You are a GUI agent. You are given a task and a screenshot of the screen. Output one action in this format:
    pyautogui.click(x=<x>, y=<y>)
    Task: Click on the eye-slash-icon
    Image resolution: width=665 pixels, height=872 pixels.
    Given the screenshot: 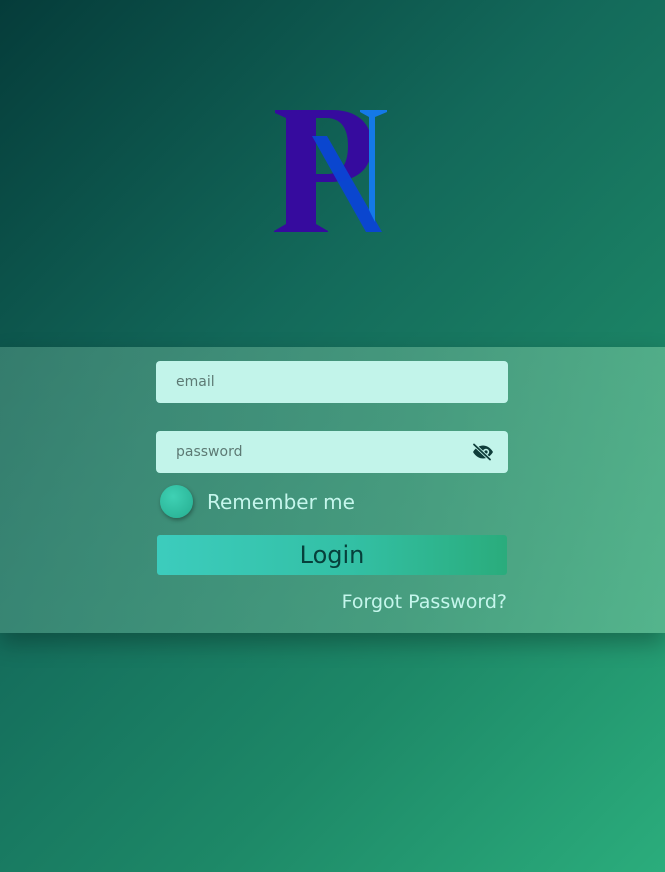 What is the action you would take?
    pyautogui.click(x=483, y=452)
    